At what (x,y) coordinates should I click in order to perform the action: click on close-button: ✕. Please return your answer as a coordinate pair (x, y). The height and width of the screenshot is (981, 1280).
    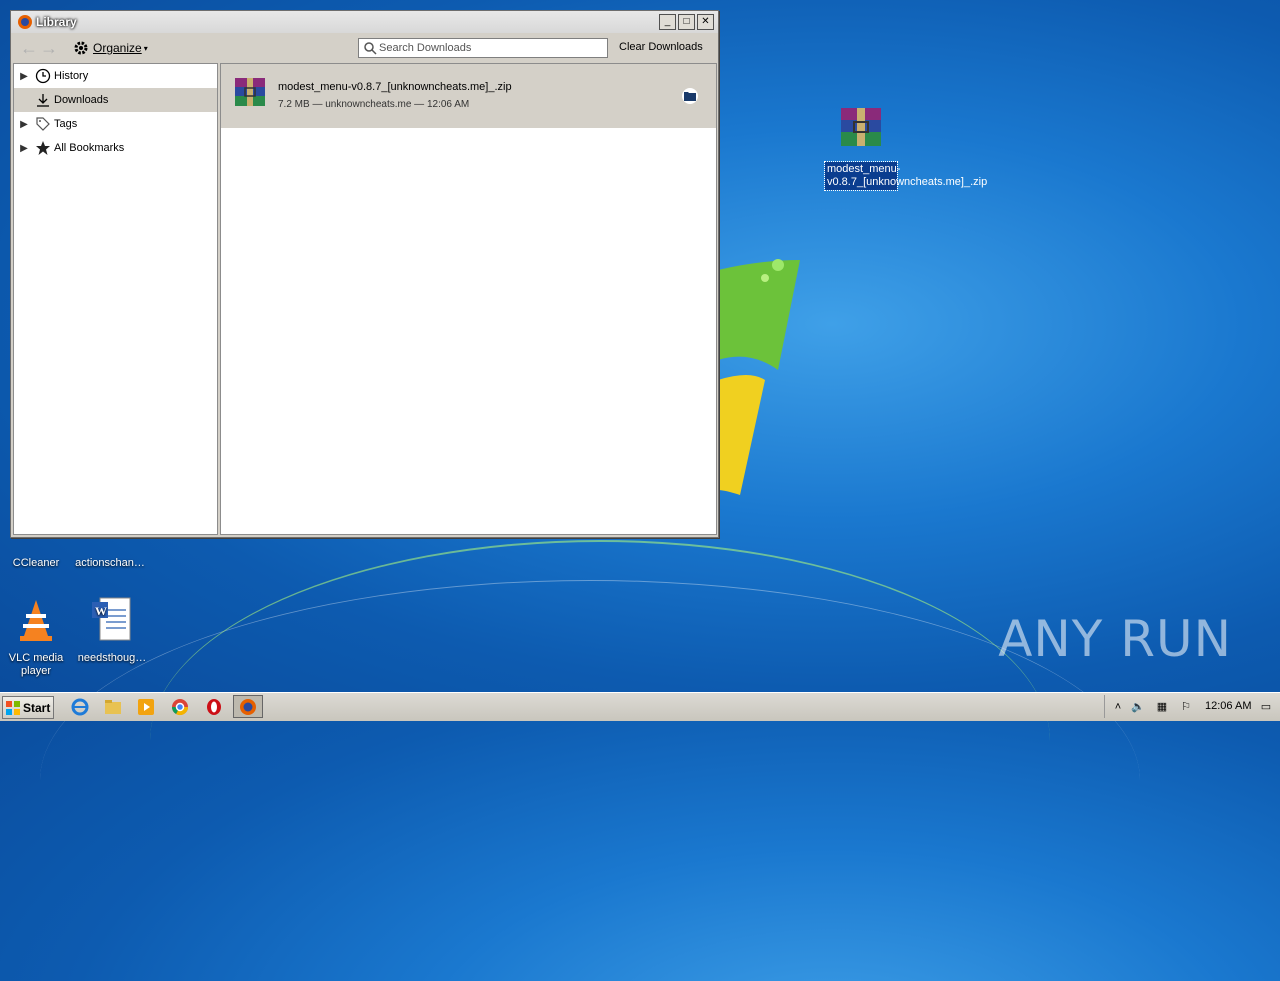
    Looking at the image, I should click on (705, 22).